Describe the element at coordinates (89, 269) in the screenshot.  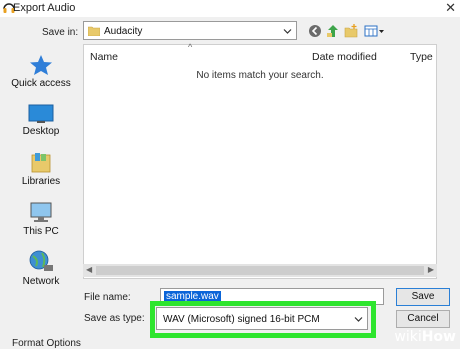
I see `scroll-left-icon: ◀` at that location.